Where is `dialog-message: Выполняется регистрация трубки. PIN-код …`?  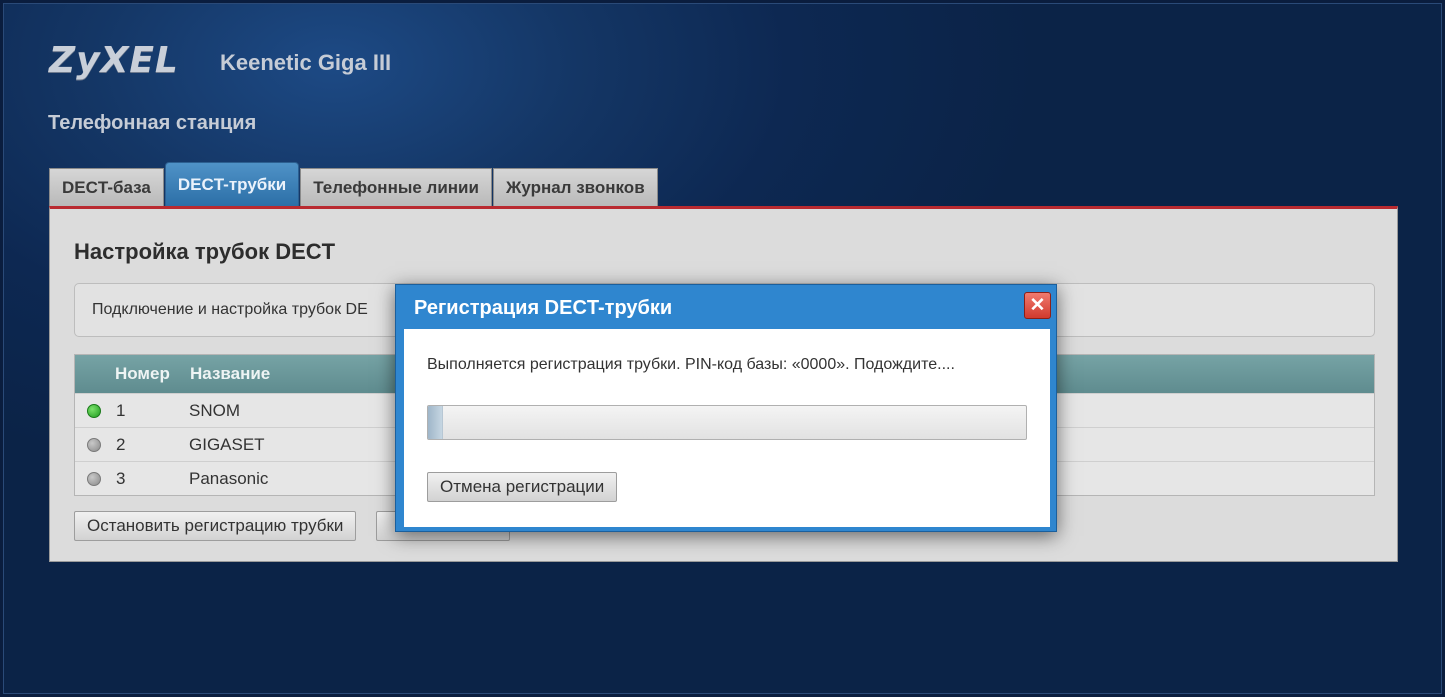 dialog-message: Выполняется регистрация трубки. PIN-код … is located at coordinates (691, 364).